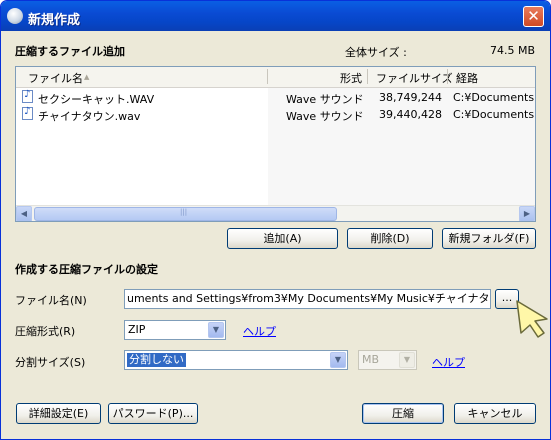 This screenshot has width=551, height=440. What do you see at coordinates (371, 359) in the screenshot?
I see `split-unit-value: MB` at bounding box center [371, 359].